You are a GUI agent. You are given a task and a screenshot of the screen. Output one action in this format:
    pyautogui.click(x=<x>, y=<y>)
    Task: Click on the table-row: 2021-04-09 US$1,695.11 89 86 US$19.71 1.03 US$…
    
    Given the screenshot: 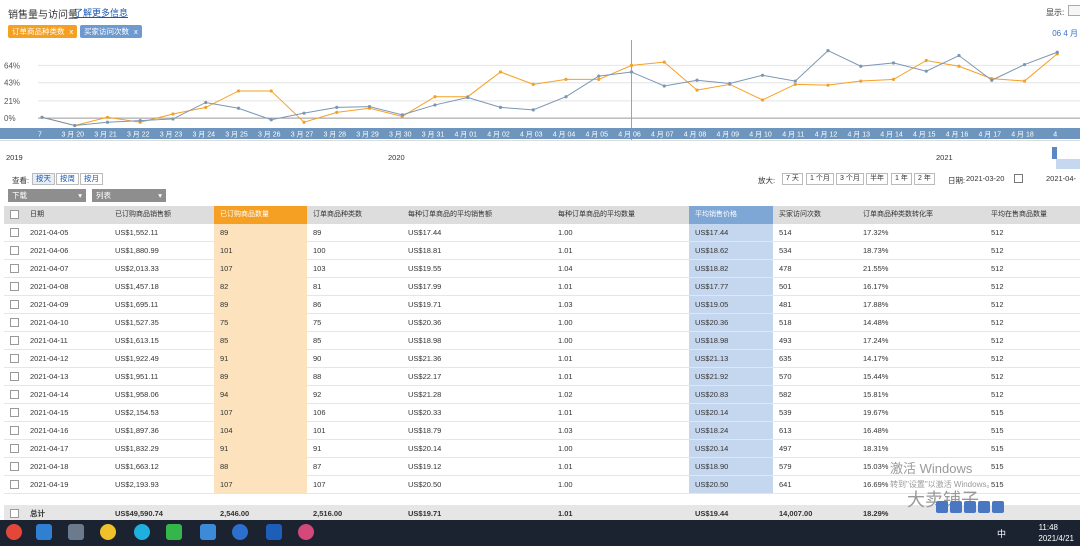 What is the action you would take?
    pyautogui.click(x=542, y=305)
    